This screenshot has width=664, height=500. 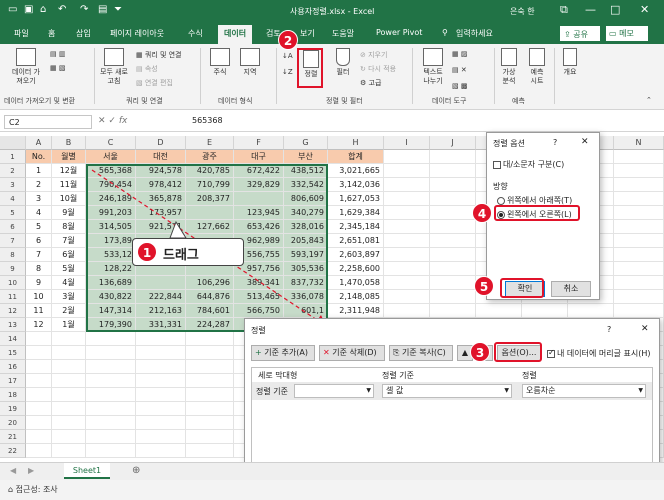 What do you see at coordinates (352, 353) in the screenshot?
I see `delete-level-button: ✕ 기준 삭제(D)` at bounding box center [352, 353].